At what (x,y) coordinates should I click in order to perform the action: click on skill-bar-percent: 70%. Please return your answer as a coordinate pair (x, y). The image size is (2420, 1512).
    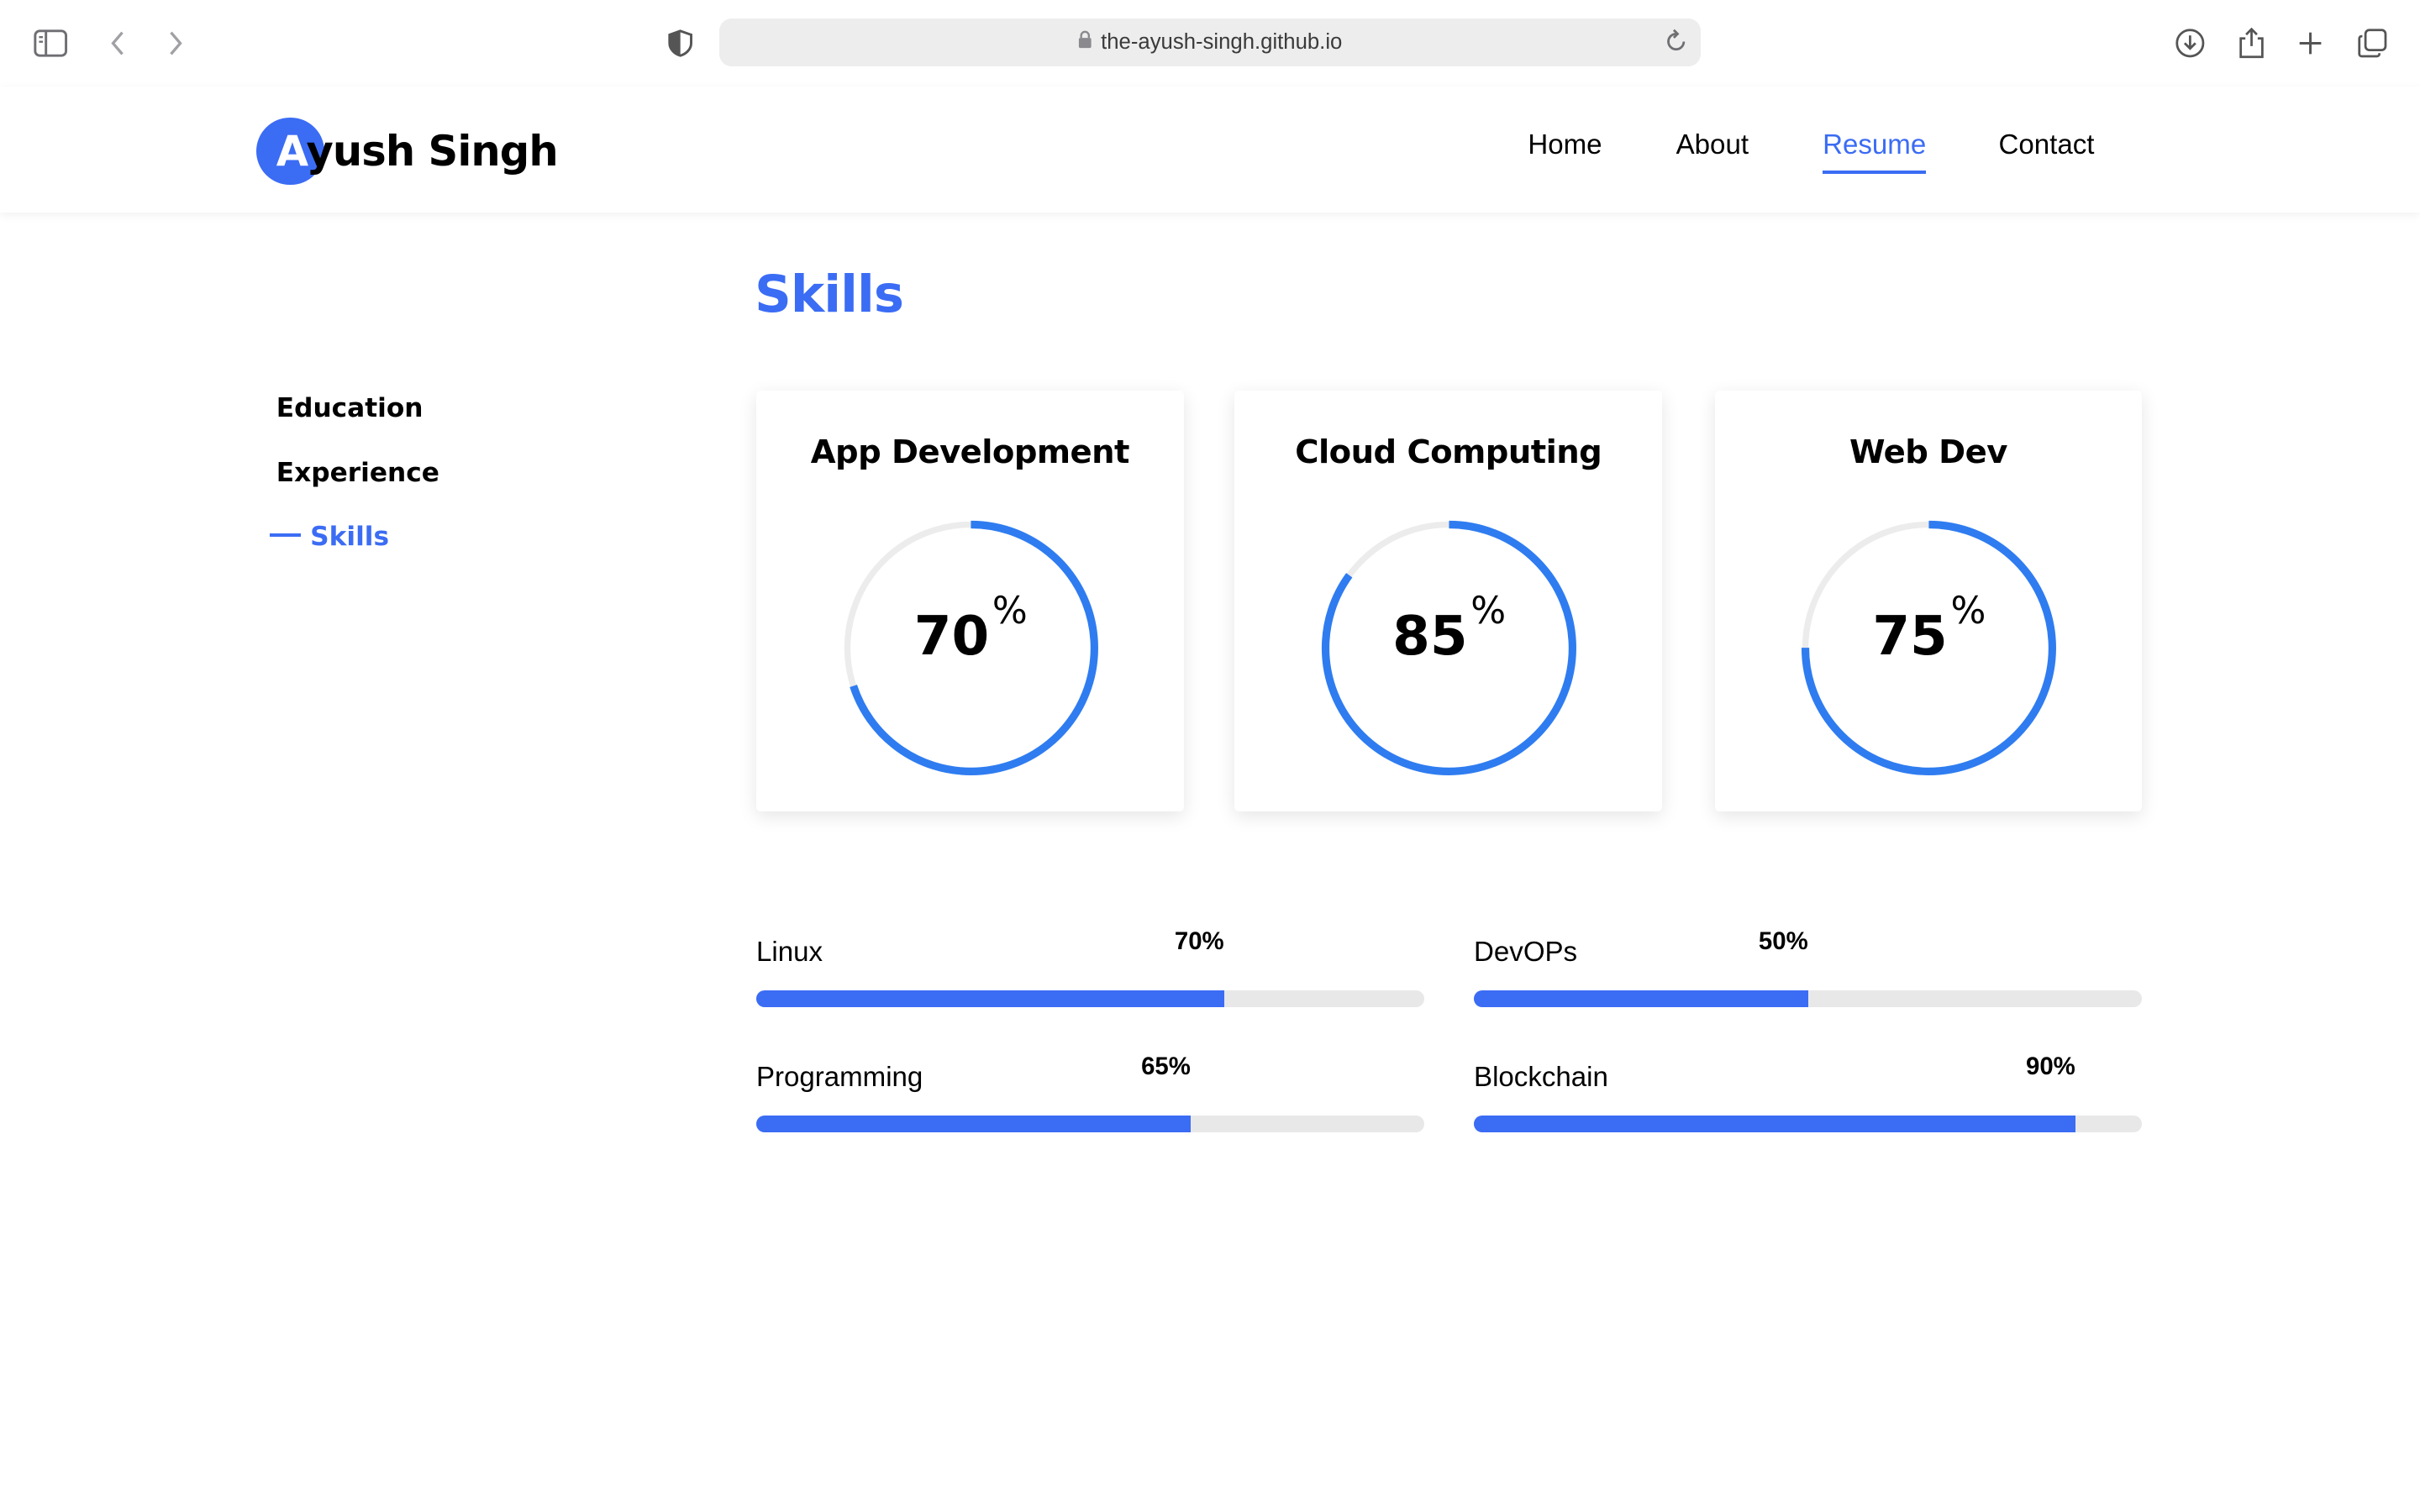
    Looking at the image, I should click on (1199, 941).